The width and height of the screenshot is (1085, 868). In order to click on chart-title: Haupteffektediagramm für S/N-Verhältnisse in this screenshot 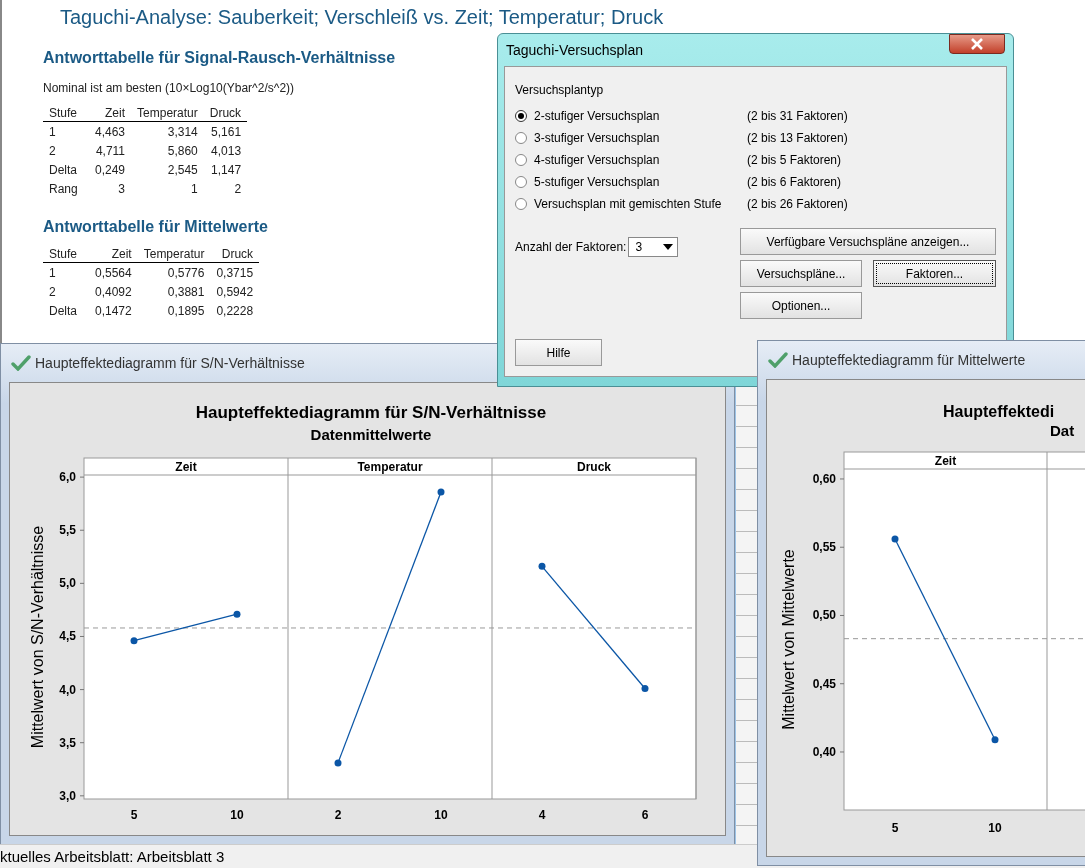, I will do `click(371, 412)`.